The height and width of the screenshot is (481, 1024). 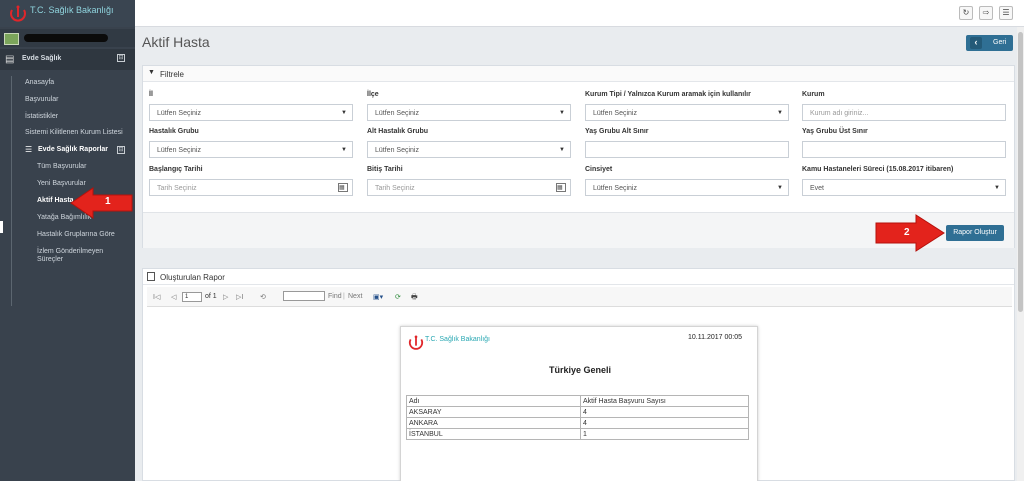 What do you see at coordinates (225, 297) in the screenshot?
I see `next-page-icon: ▷` at bounding box center [225, 297].